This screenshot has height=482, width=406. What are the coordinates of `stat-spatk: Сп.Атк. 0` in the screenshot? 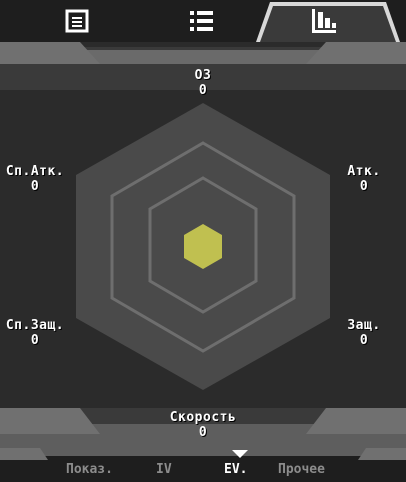 It's located at (35, 179).